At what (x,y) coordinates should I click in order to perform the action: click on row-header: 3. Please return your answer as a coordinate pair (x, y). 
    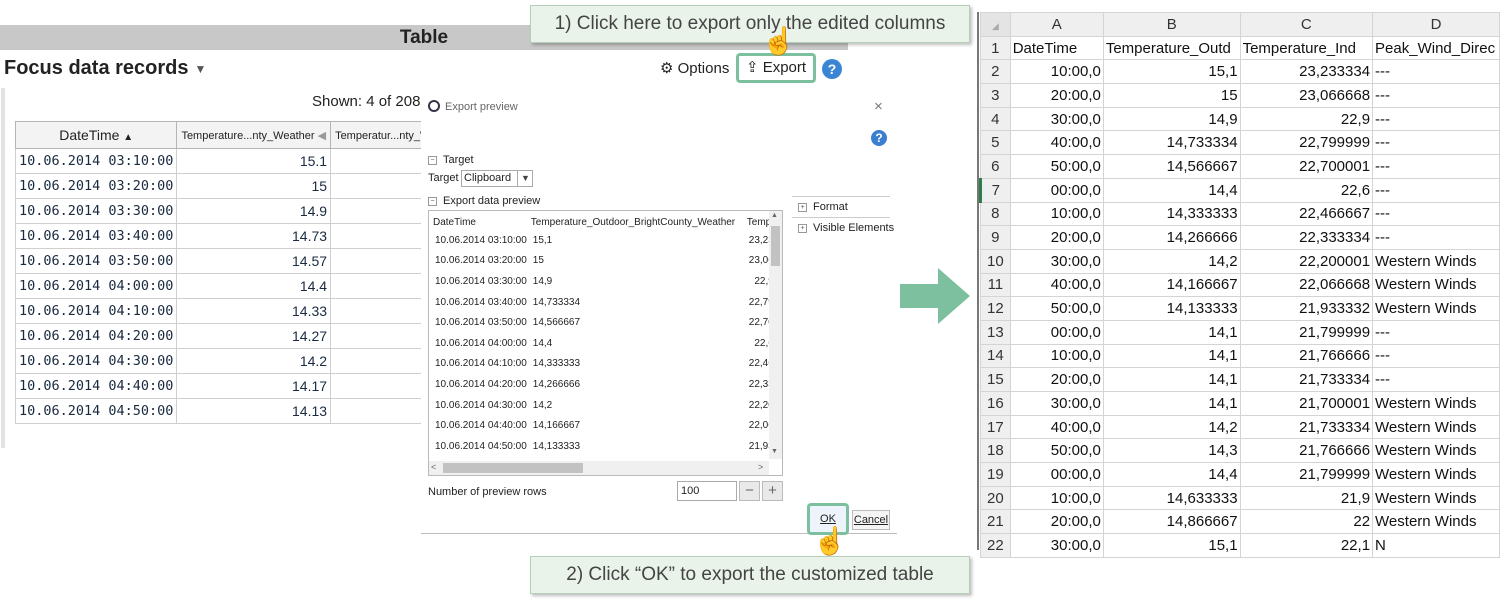
    Looking at the image, I should click on (995, 95).